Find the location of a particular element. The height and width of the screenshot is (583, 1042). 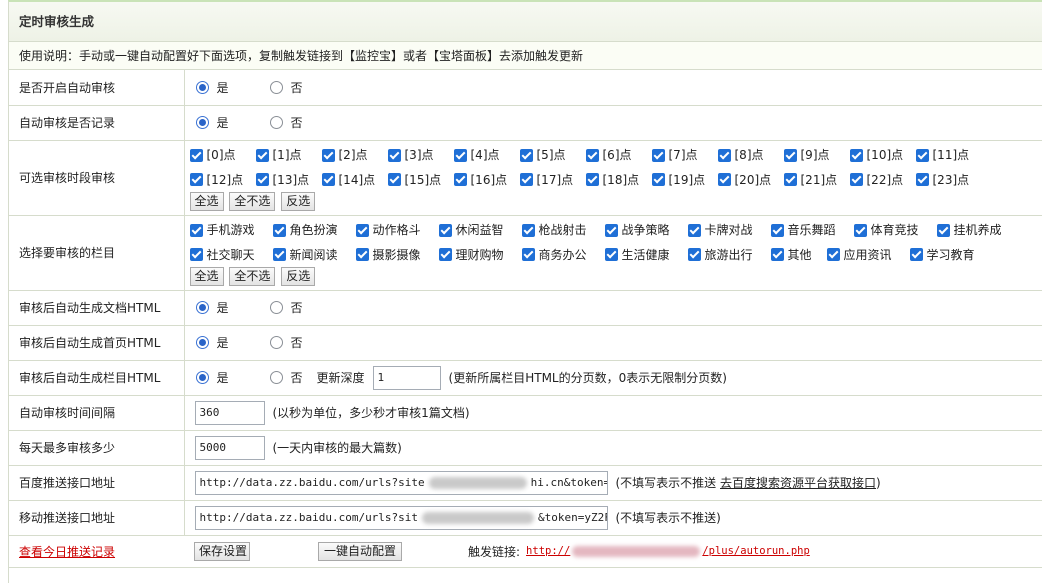

checkbox-item: [1]点 is located at coordinates (288, 155).